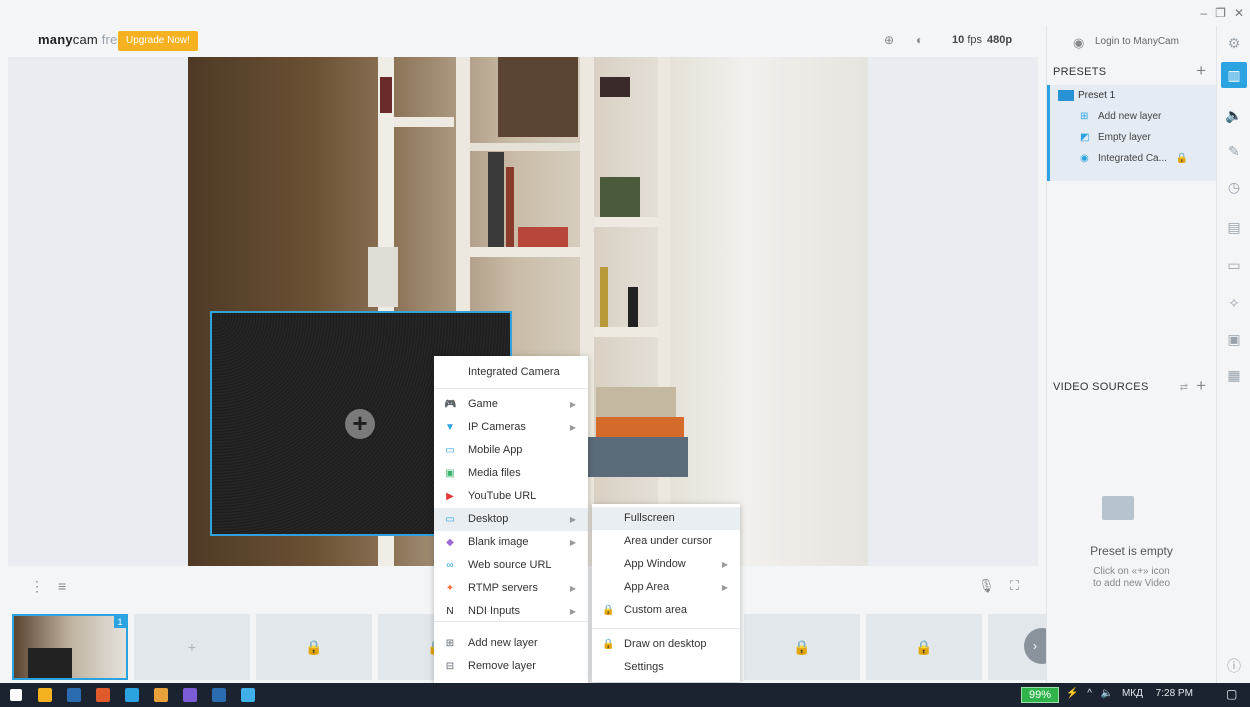 Image resolution: width=1250 pixels, height=707 pixels. What do you see at coordinates (1097, 96) in the screenshot?
I see `preset-label: Preset 1` at bounding box center [1097, 96].